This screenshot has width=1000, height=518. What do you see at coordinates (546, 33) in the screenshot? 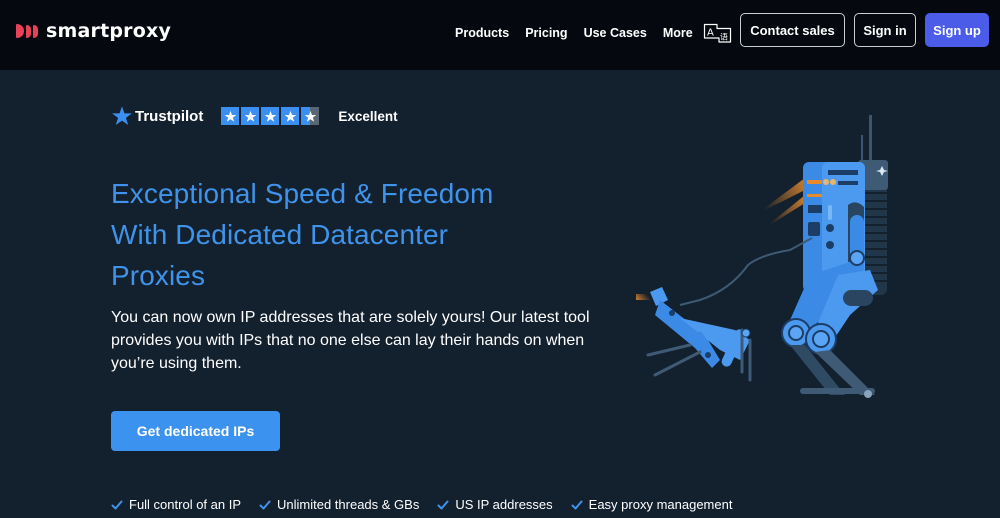
I see `nav-pricing: Pricing` at bounding box center [546, 33].